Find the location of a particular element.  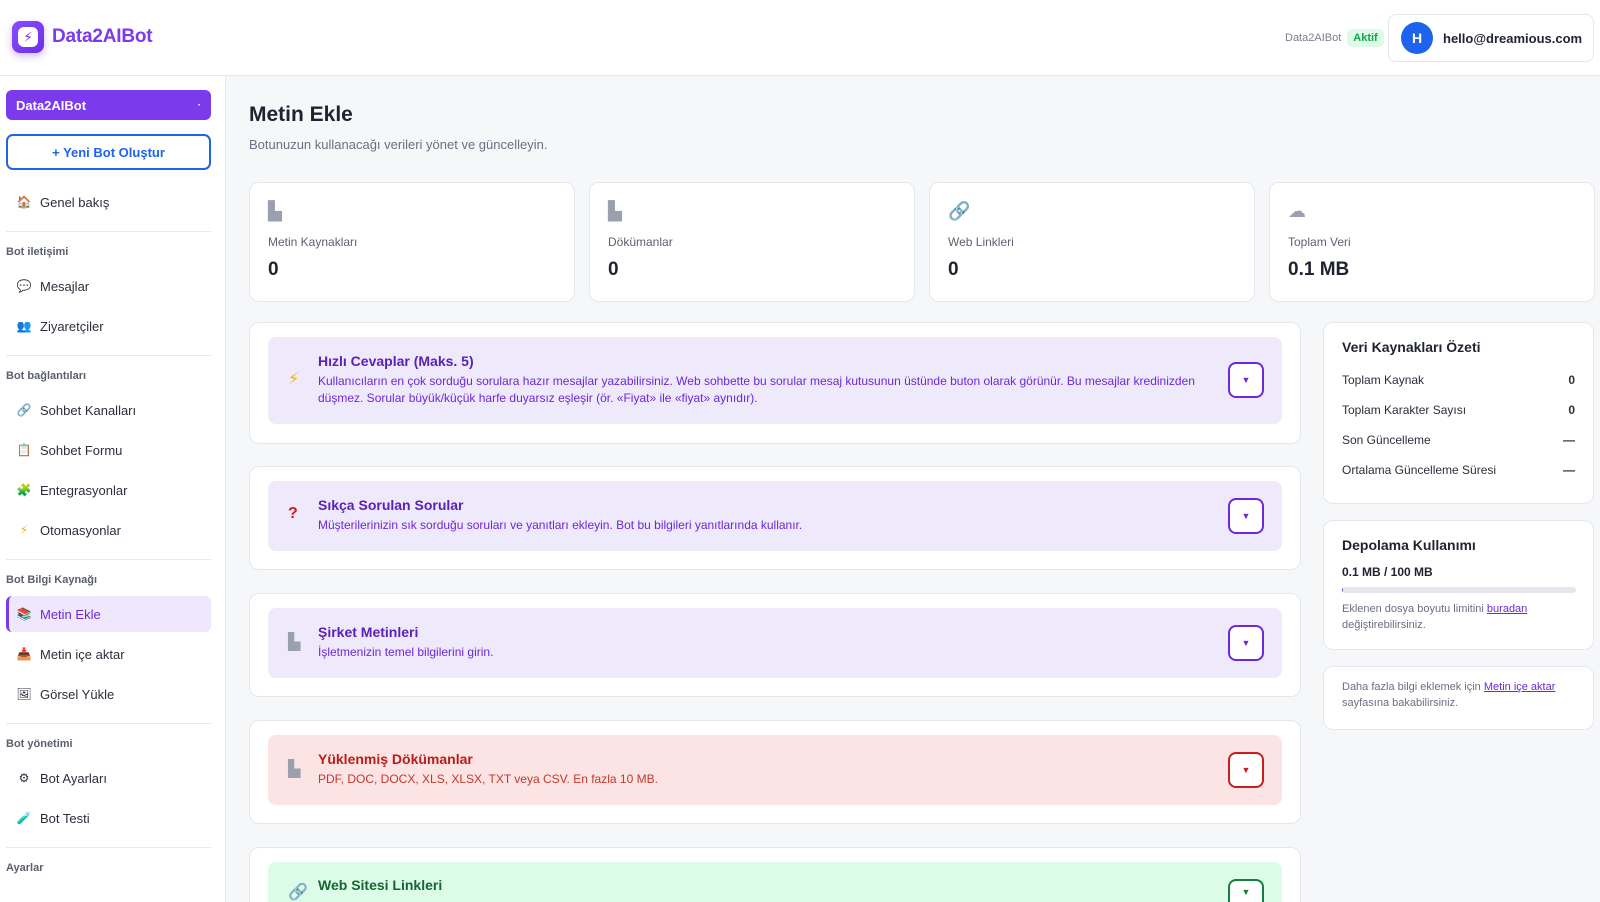

sidebar-item-overview: 🏠 Genel bakış is located at coordinates (108, 202).